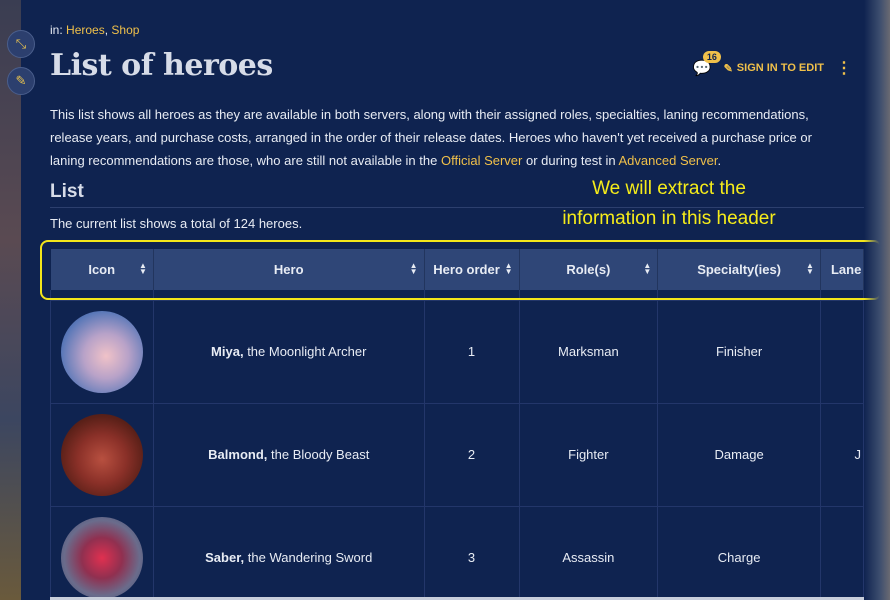 The height and width of the screenshot is (600, 890). I want to click on lane-cell: J, so click(842, 454).